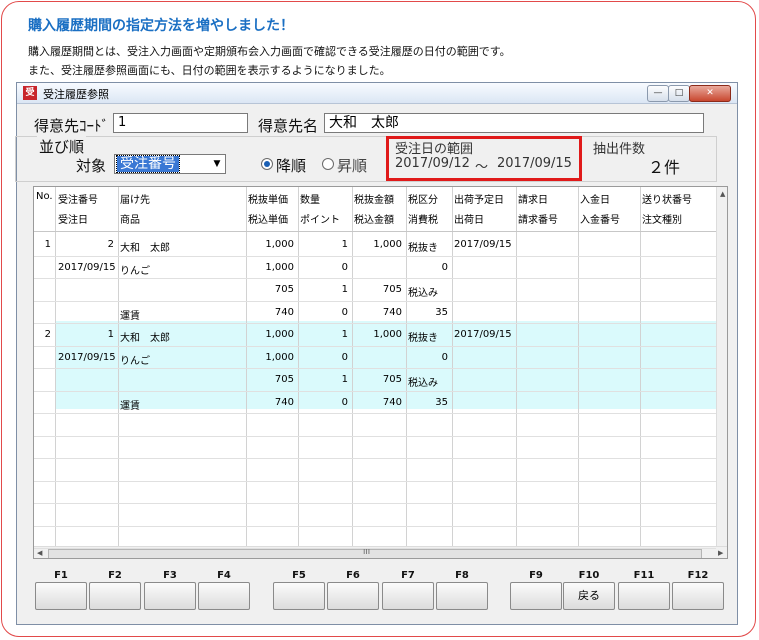 Image resolution: width=759 pixels, height=640 pixels. What do you see at coordinates (533, 198) in the screenshot?
I see `column-header: 請求日` at bounding box center [533, 198].